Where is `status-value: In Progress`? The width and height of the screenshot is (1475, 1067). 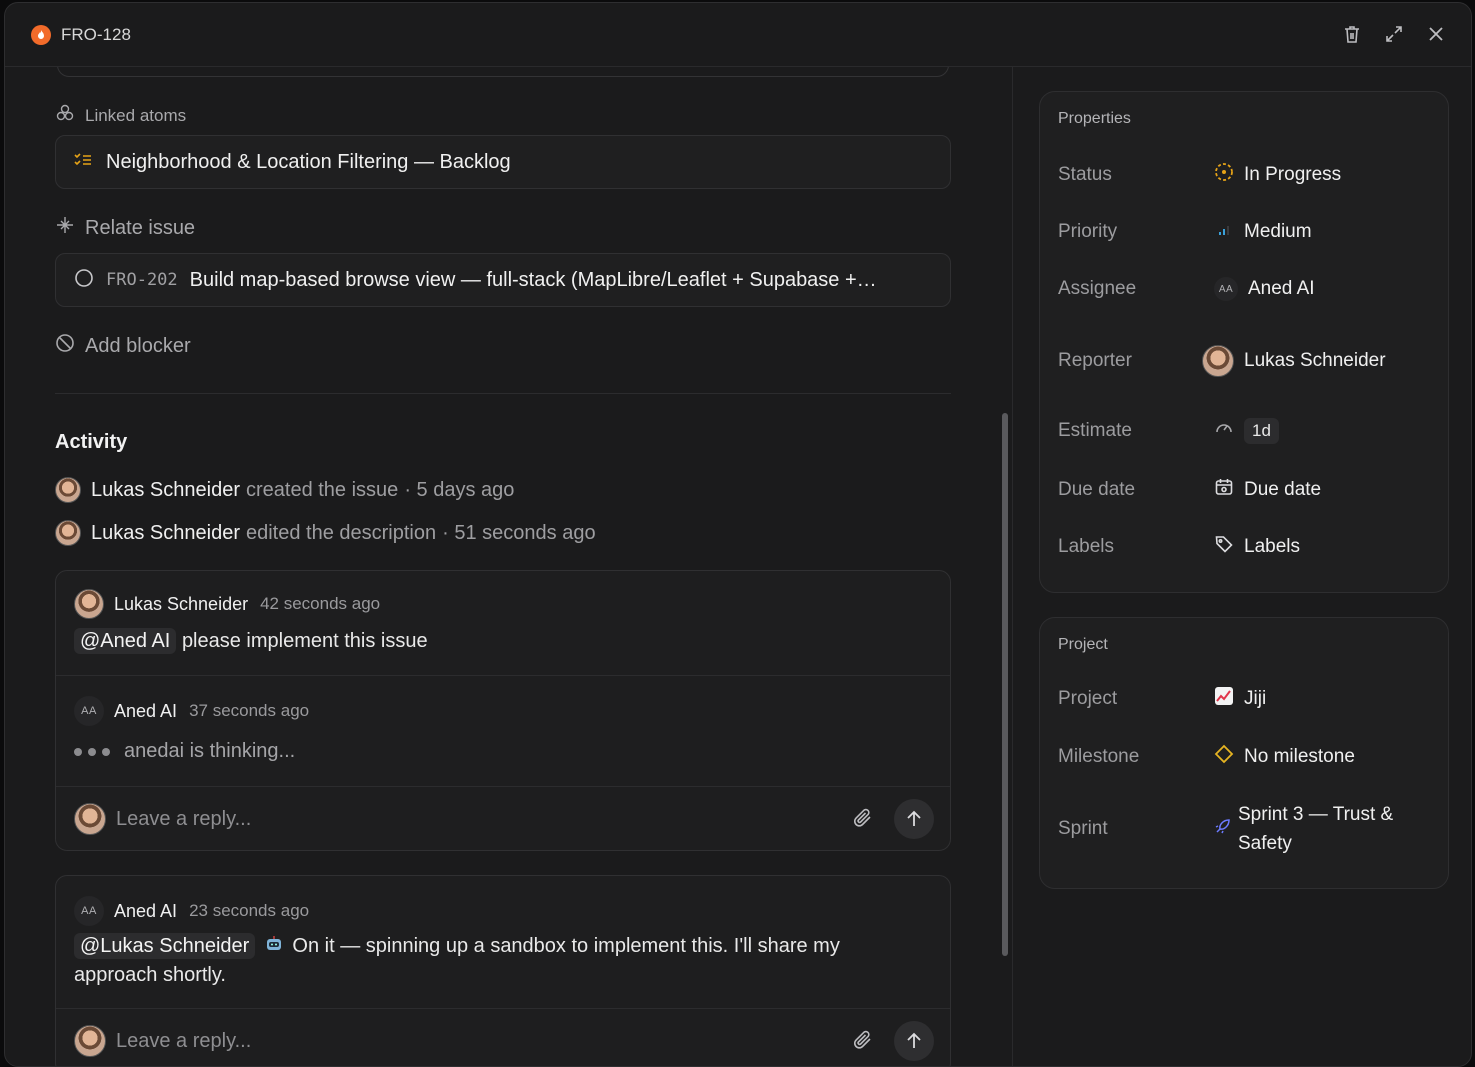
status-value: In Progress is located at coordinates (1293, 174).